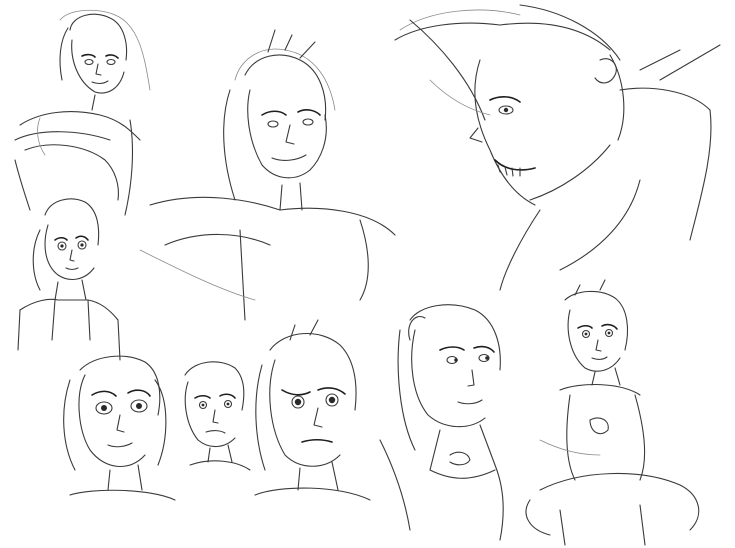 This screenshot has height=548, width=735. I want to click on sketch-small-frown, so click(217, 416).